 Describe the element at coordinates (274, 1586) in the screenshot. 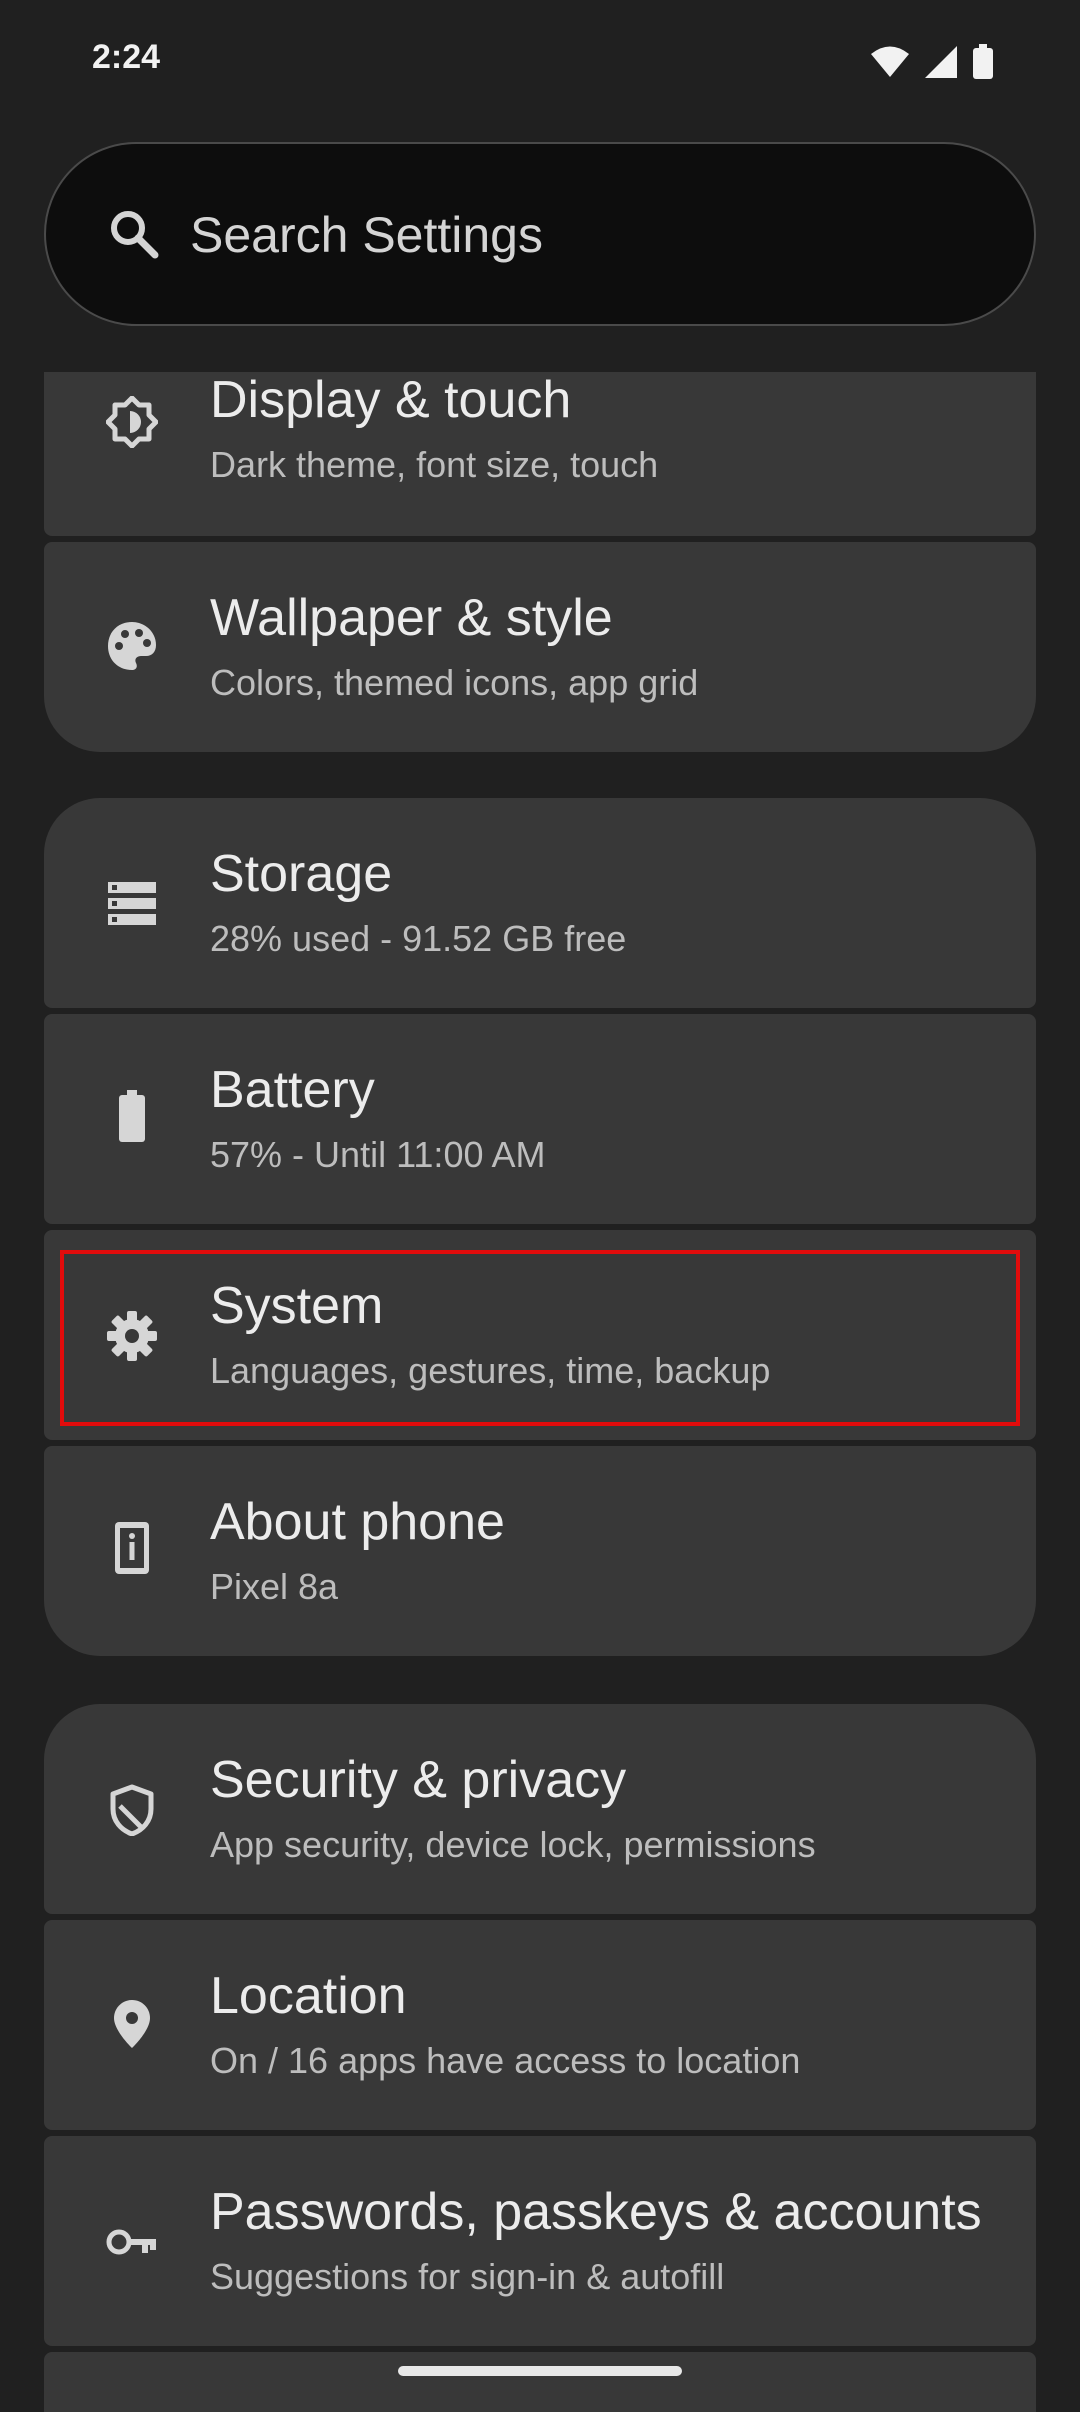

I see `item-subtitle: Pixel 8a` at that location.